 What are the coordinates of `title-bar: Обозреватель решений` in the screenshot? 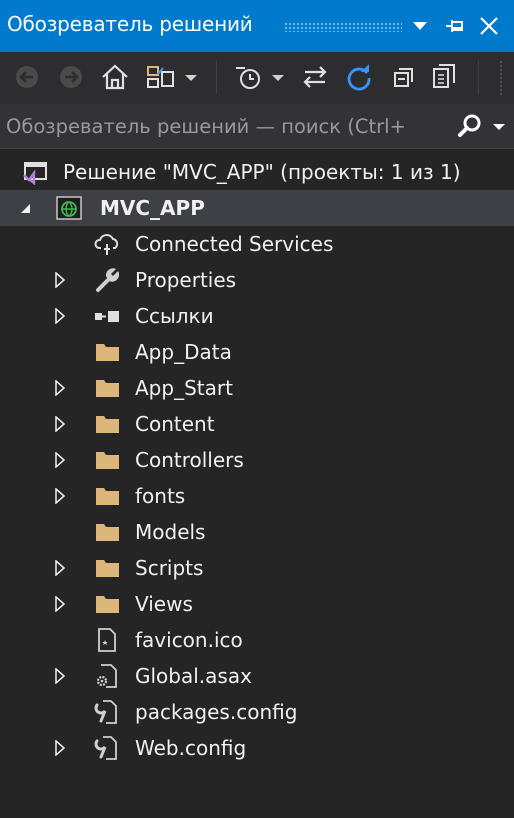 It's located at (257, 26).